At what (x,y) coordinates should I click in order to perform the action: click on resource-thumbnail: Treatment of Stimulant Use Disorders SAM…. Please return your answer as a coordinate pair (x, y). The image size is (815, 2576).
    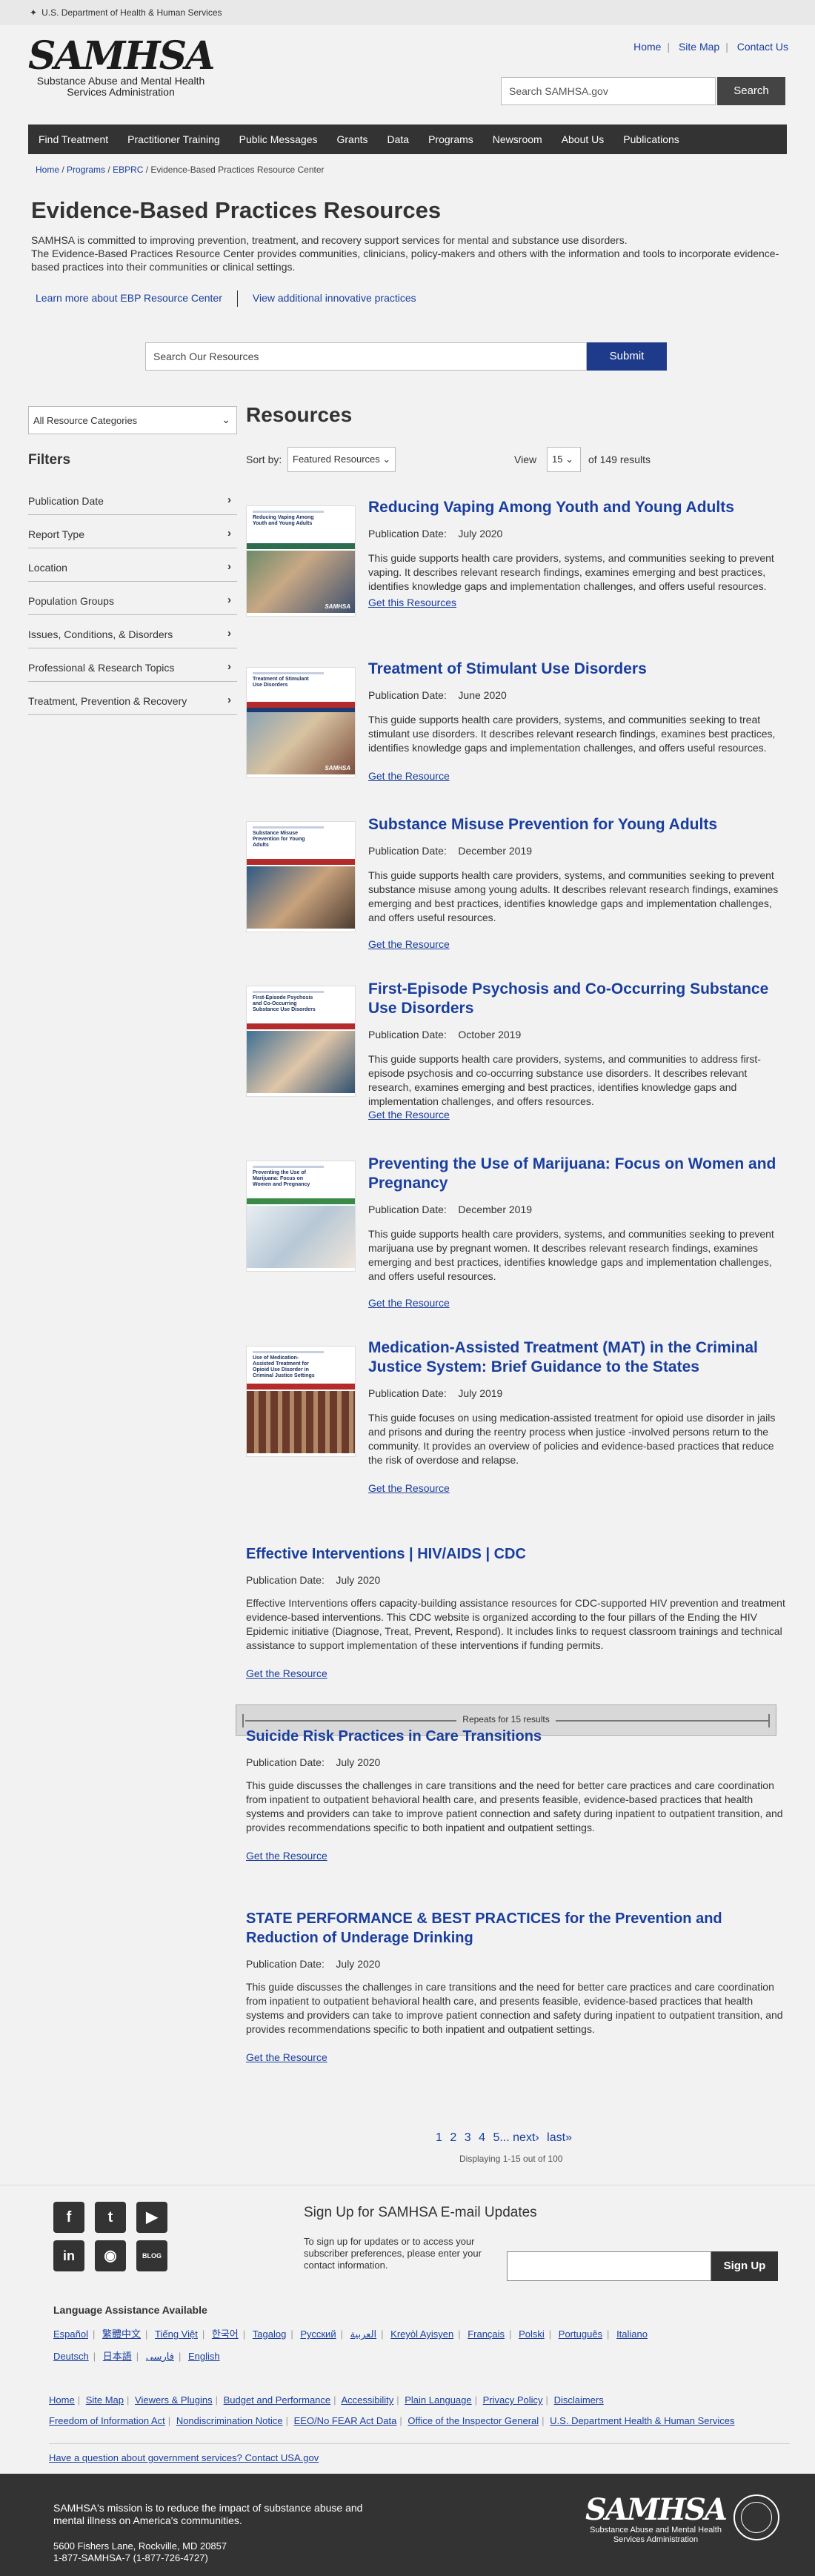
    Looking at the image, I should click on (301, 722).